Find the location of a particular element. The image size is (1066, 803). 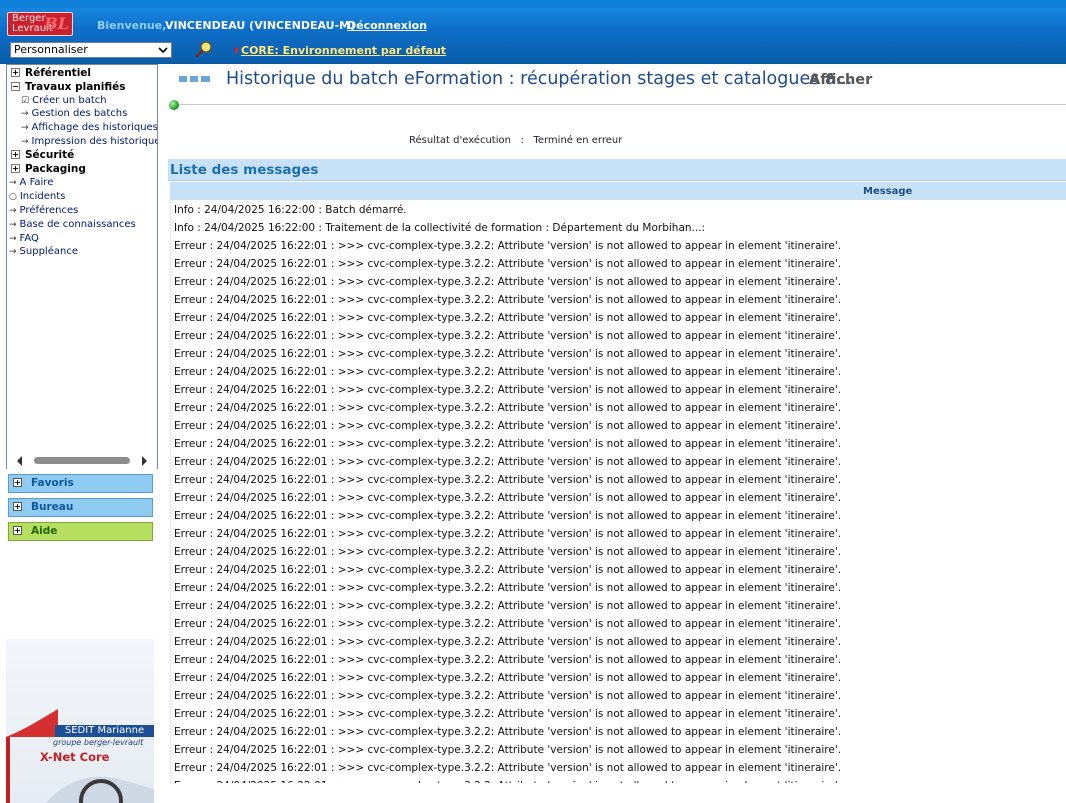

panel-aide: + Aide is located at coordinates (80, 531).